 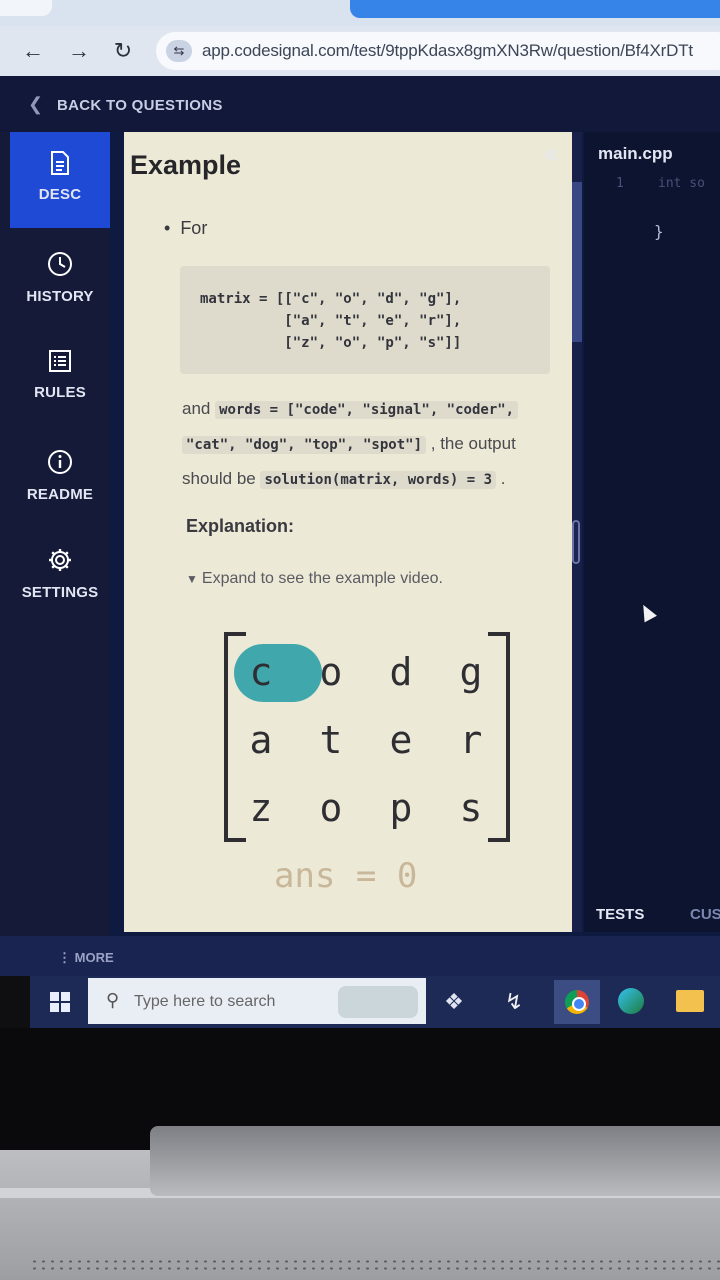 I want to click on search-icon: ⚲, so click(x=113, y=1000).